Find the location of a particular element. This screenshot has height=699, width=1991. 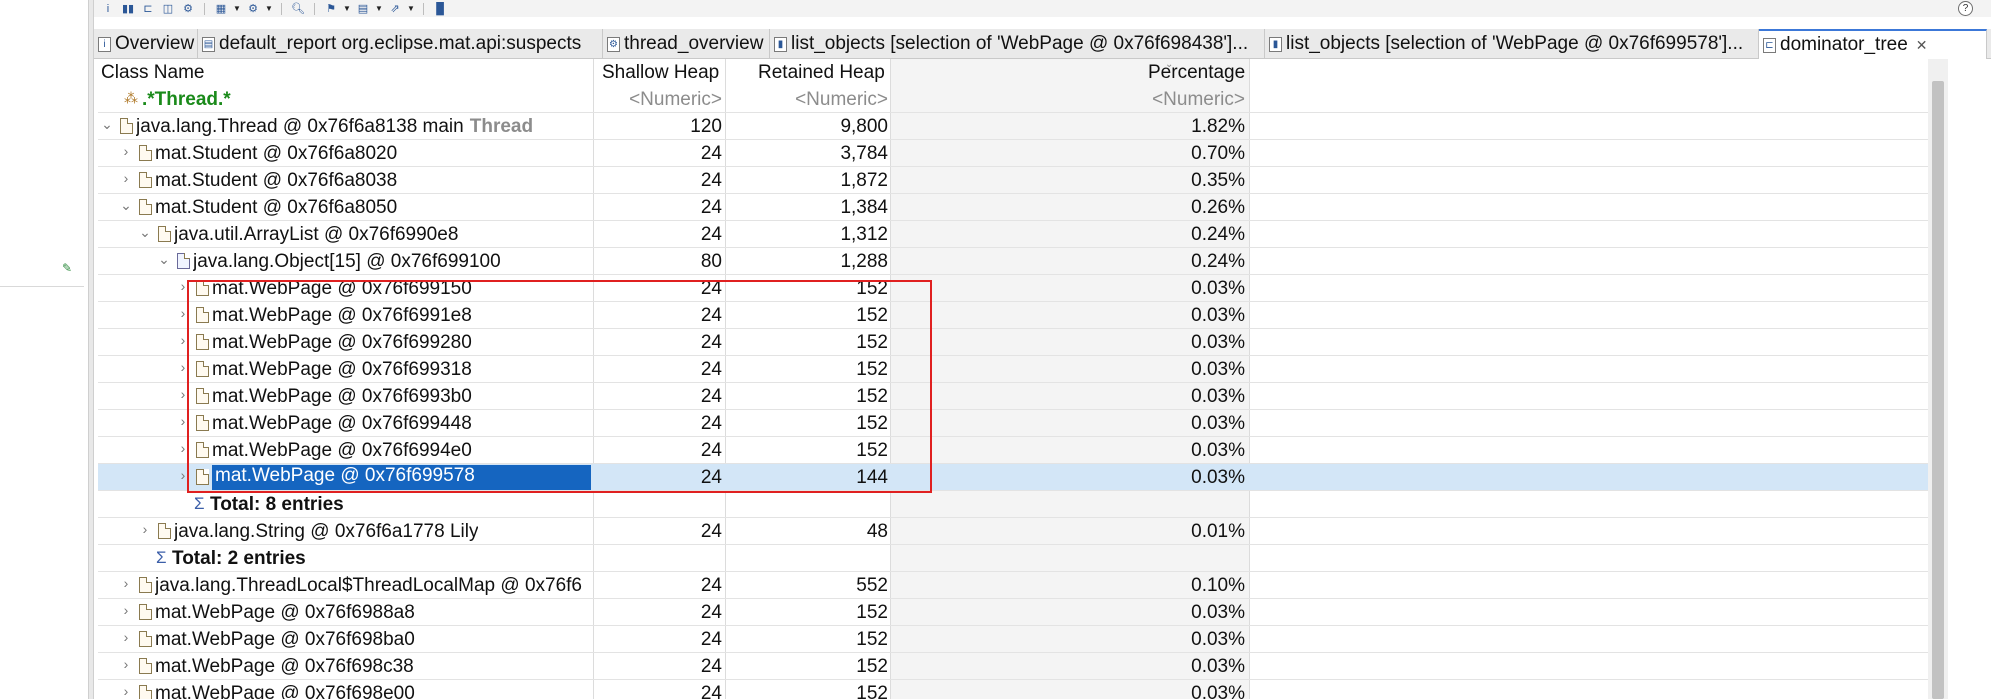

calculate-icon: ▤ is located at coordinates (363, 9).